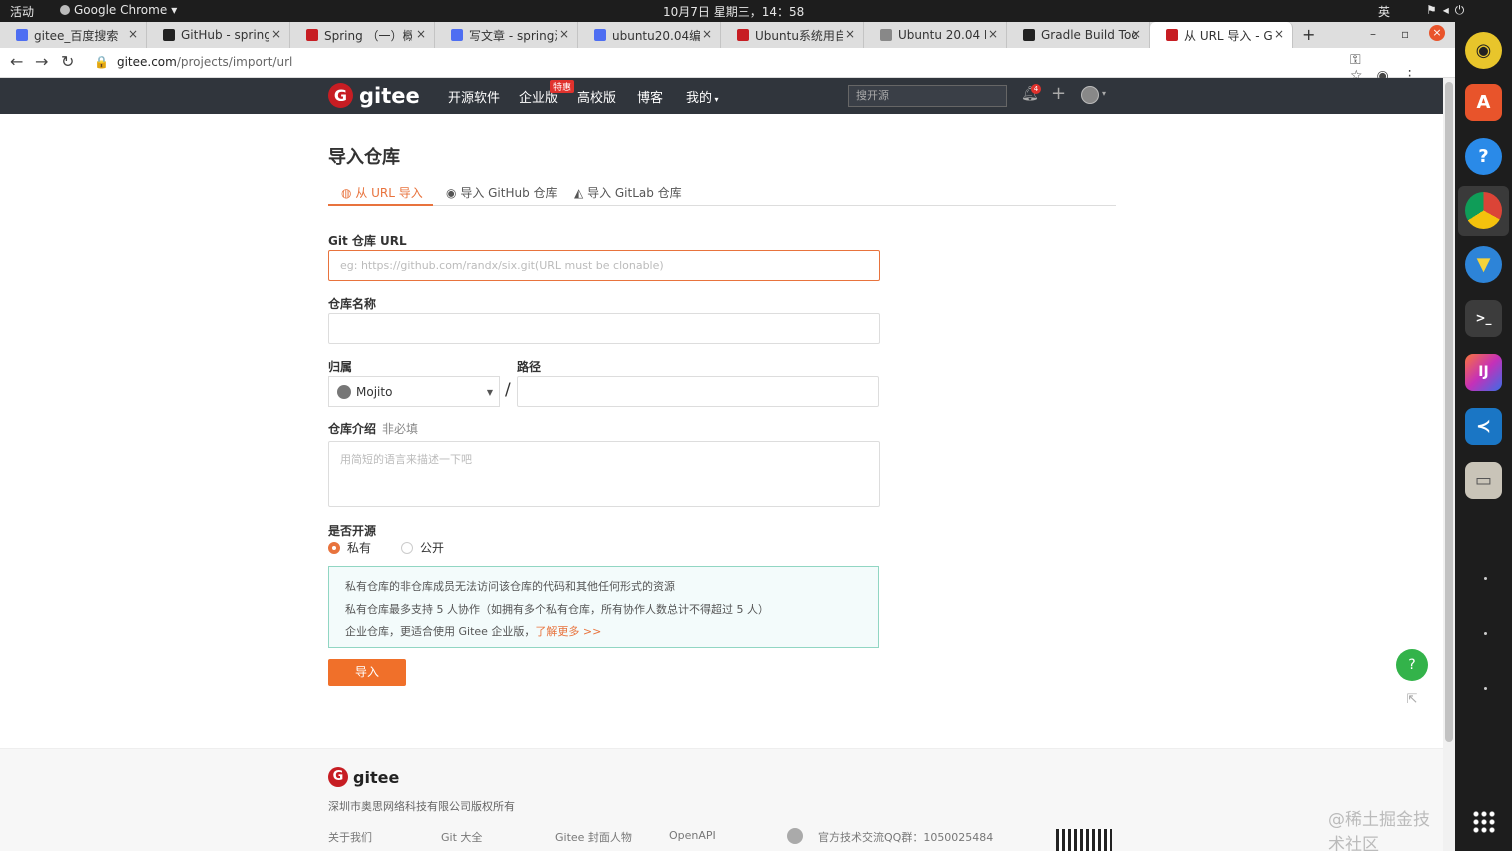 This screenshot has width=1512, height=851. Describe the element at coordinates (722, 191) in the screenshot. I see `import-tabs: ◍ 从 URL 导入 ◉ 导入 GitHub 仓库 ◭ 导入 GitLab 仓库` at that location.